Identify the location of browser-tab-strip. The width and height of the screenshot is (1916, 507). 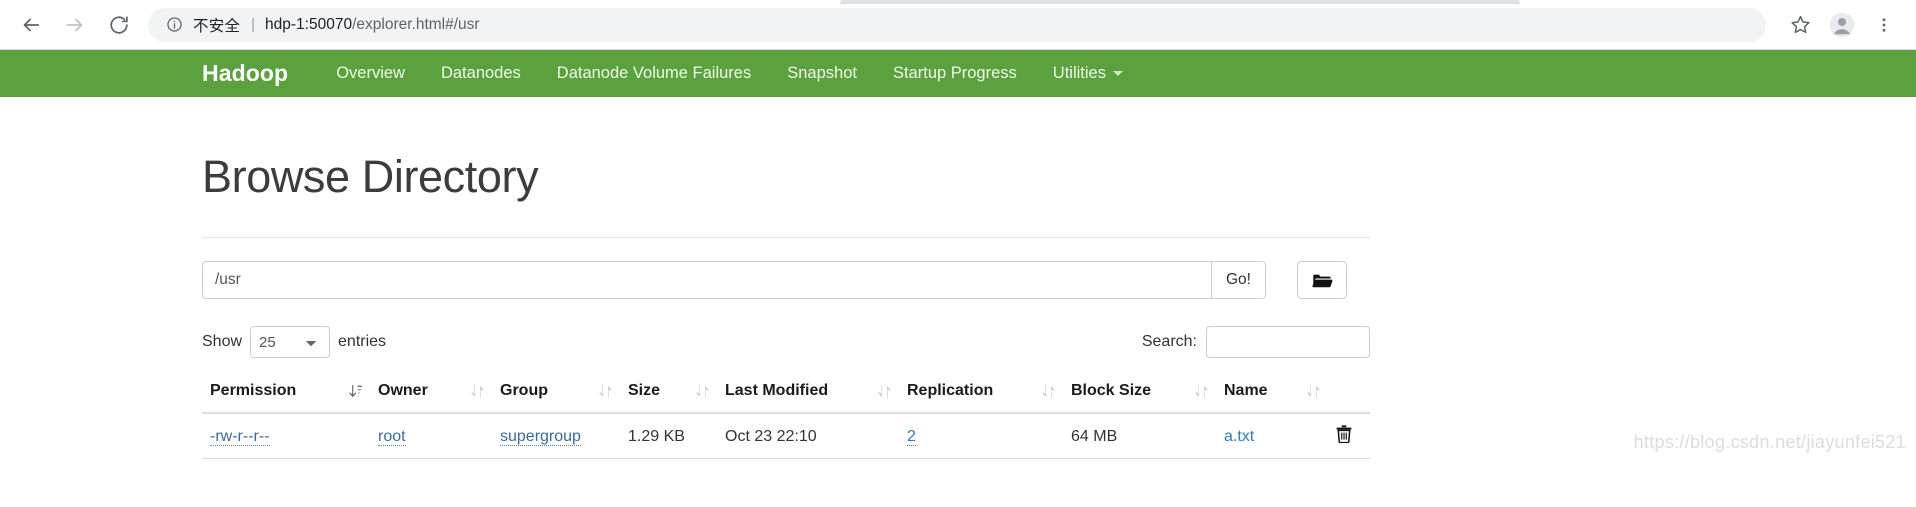
(1180, 2).